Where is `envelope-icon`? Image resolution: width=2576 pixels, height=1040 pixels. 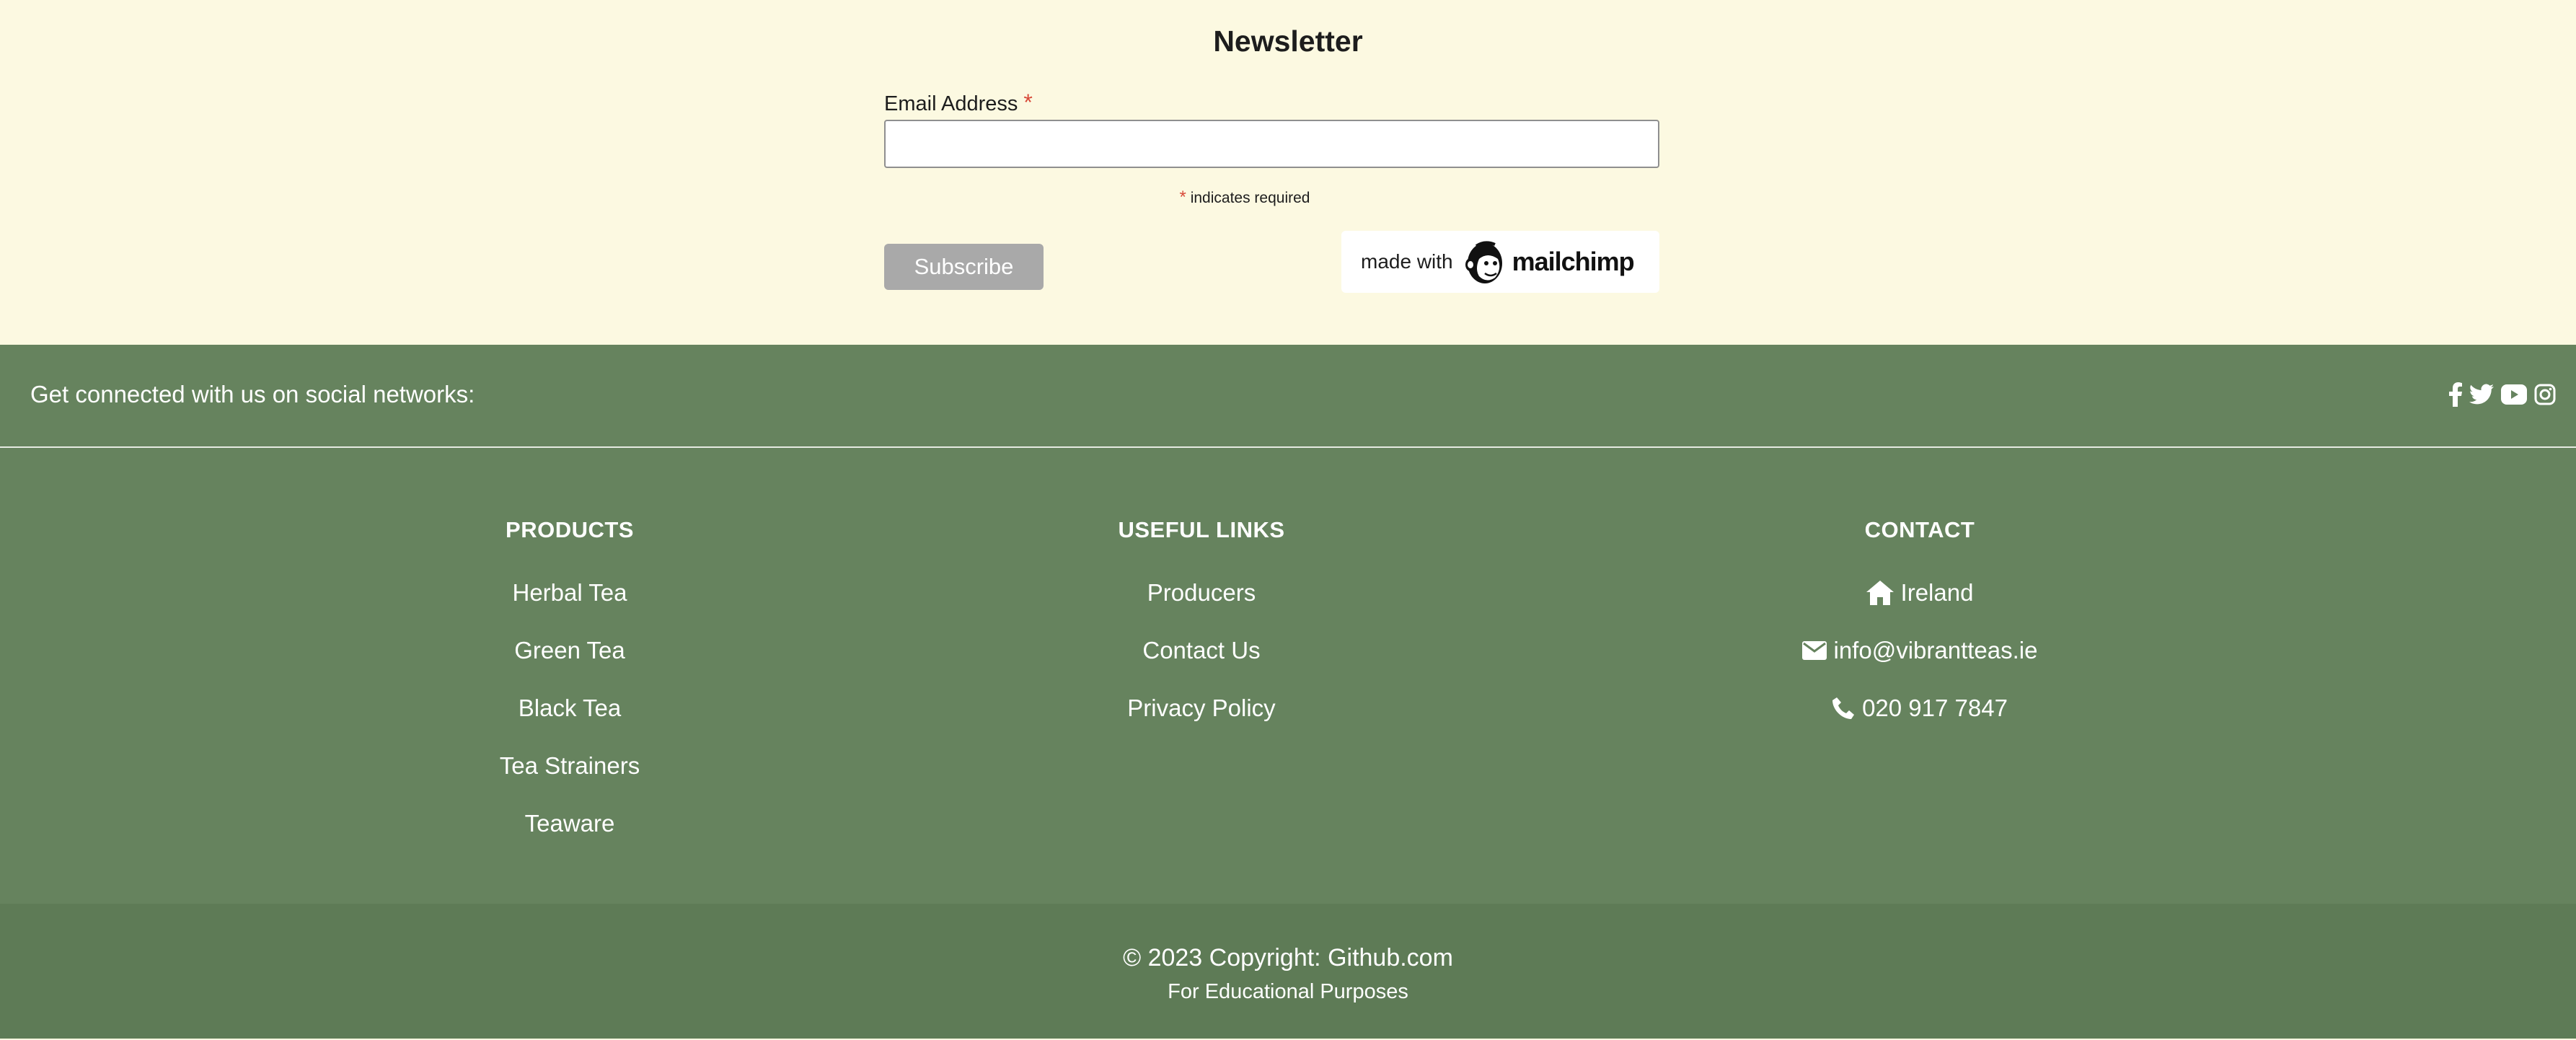 envelope-icon is located at coordinates (1814, 650).